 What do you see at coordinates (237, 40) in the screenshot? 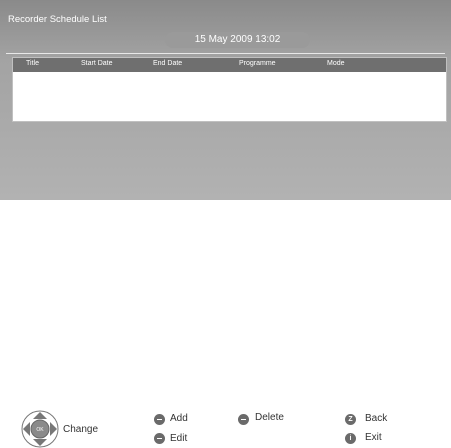
I see `datetime-display: 15 May 2009 13:02` at bounding box center [237, 40].